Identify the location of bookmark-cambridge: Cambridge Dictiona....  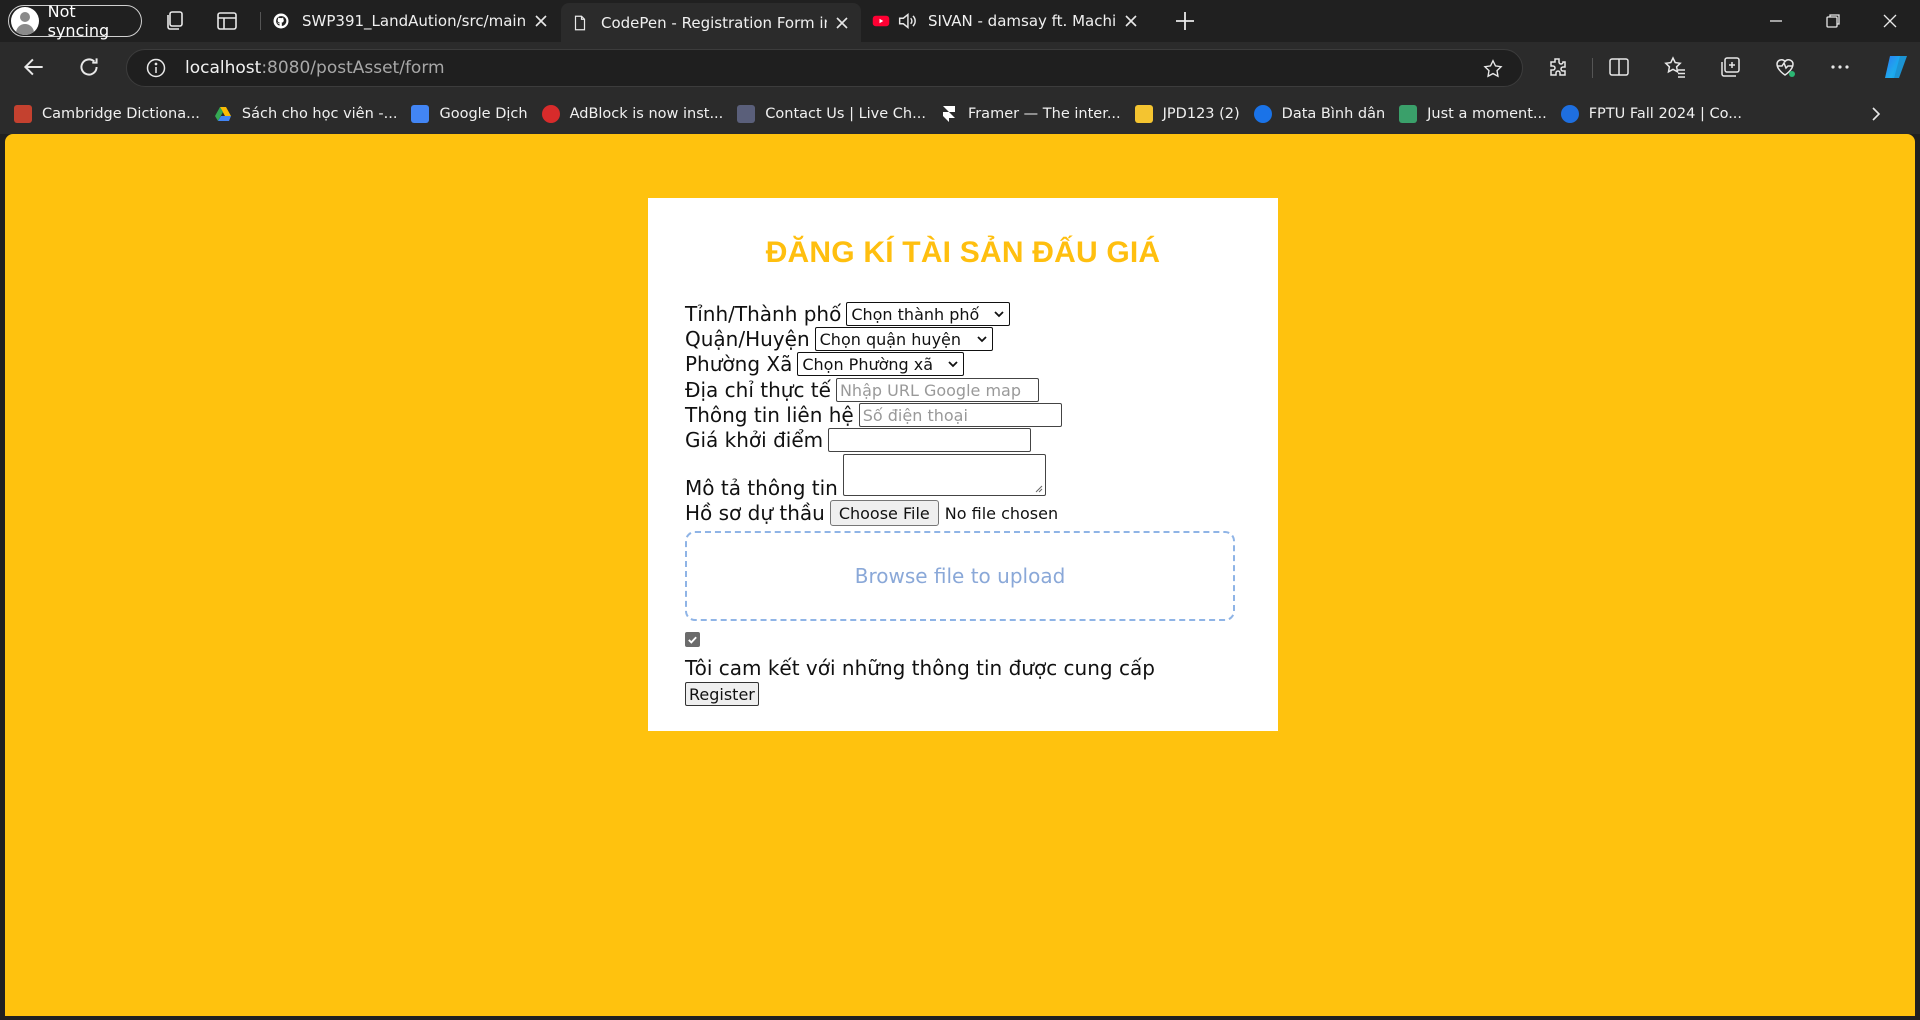
(107, 114).